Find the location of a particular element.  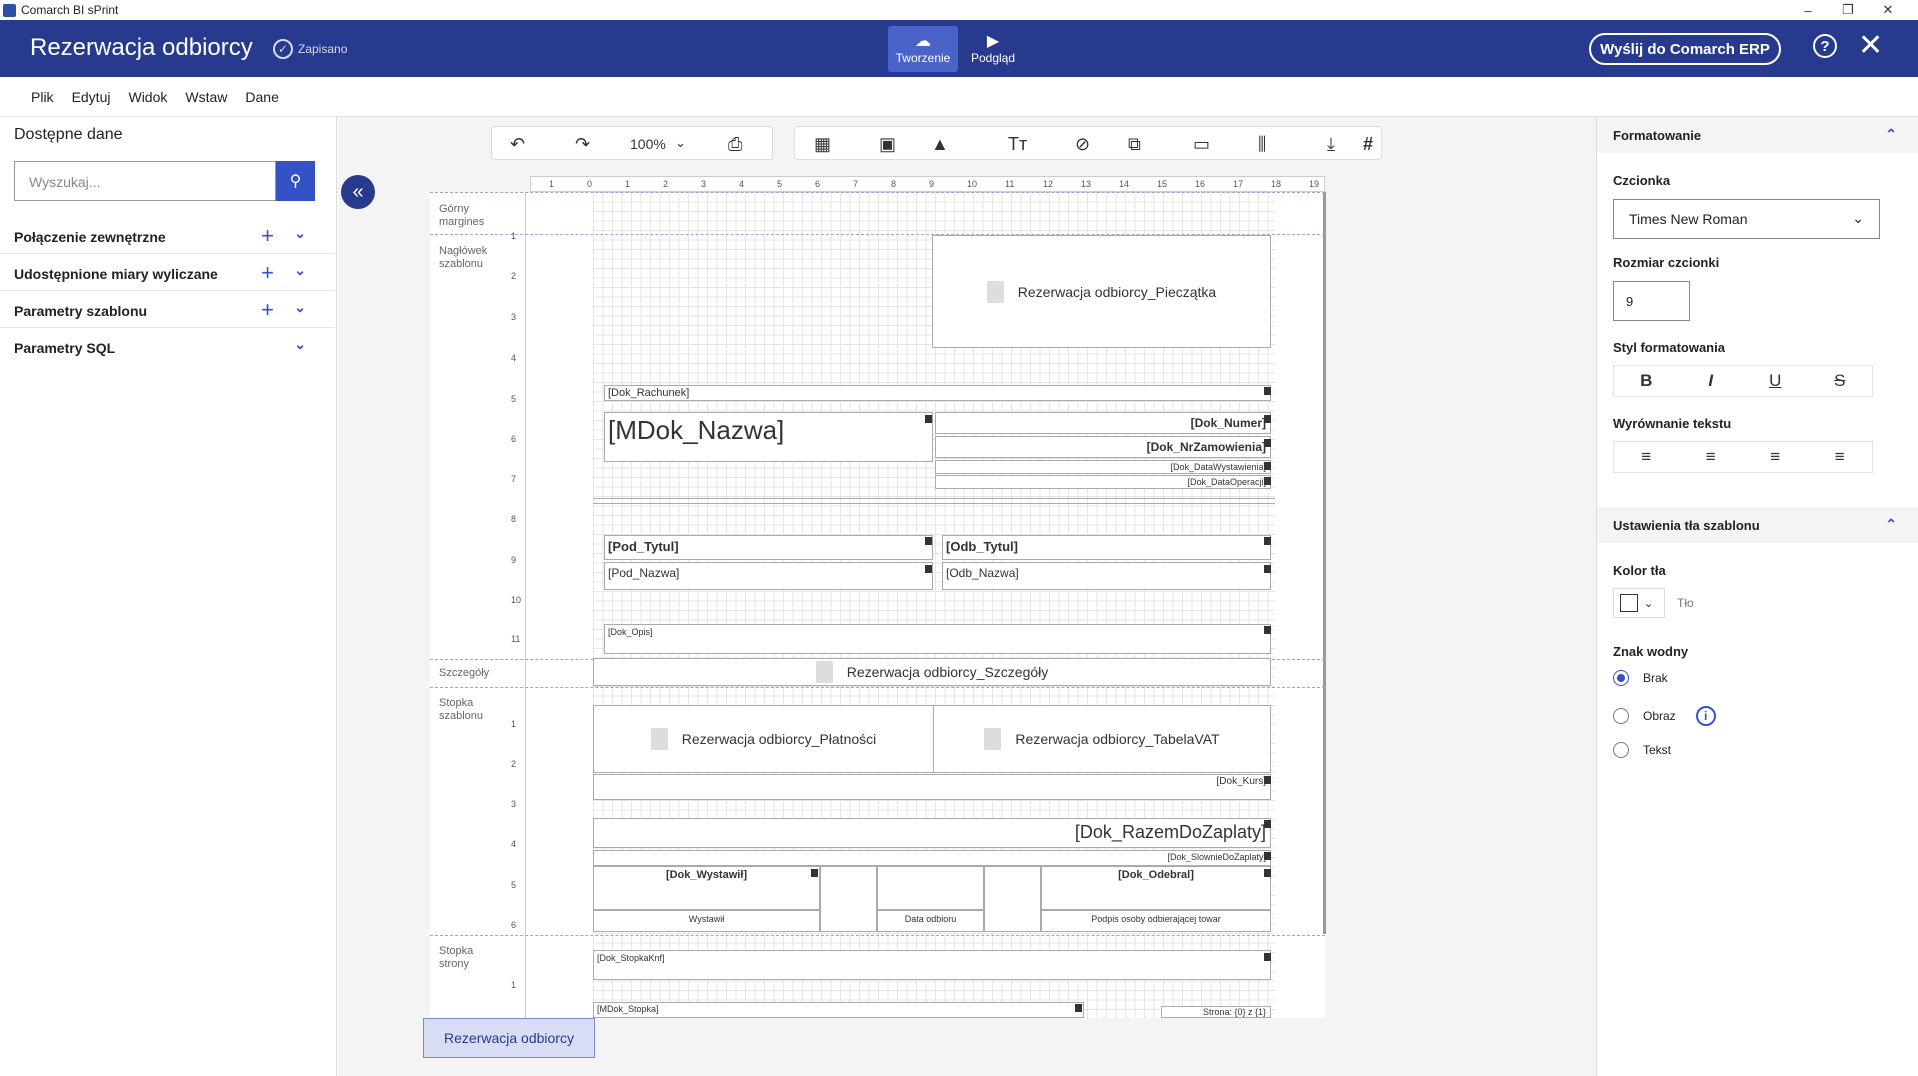

page-number-icon: # is located at coordinates (1368, 144).